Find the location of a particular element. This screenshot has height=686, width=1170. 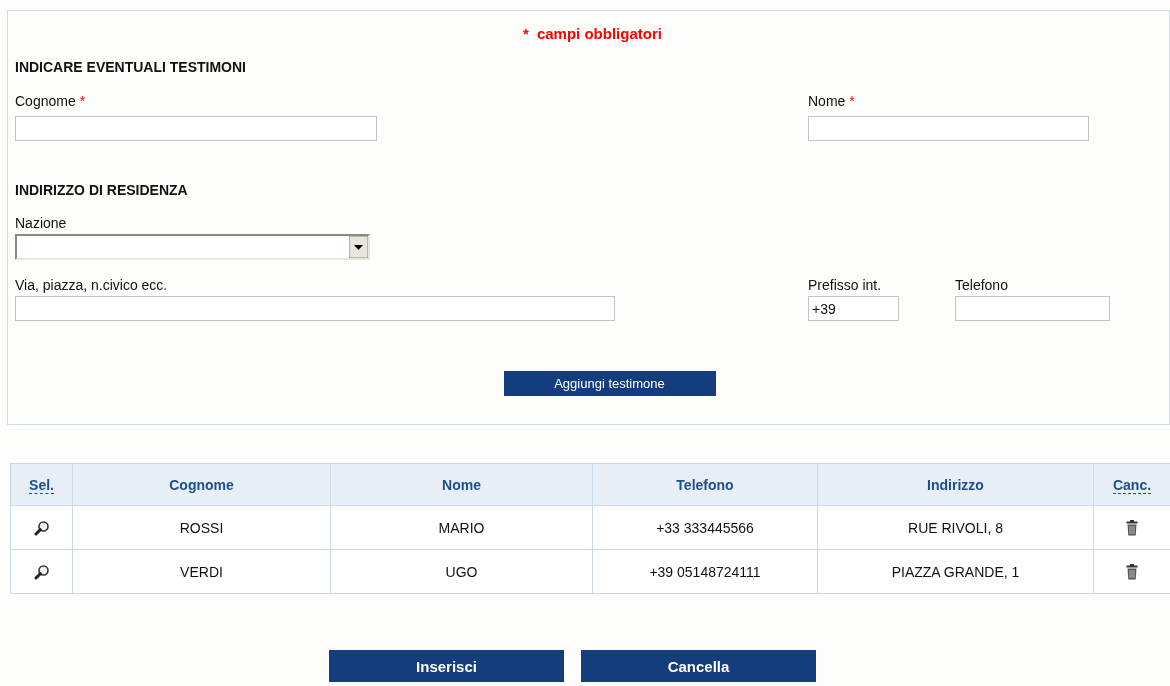

caret-icon is located at coordinates (358, 247).